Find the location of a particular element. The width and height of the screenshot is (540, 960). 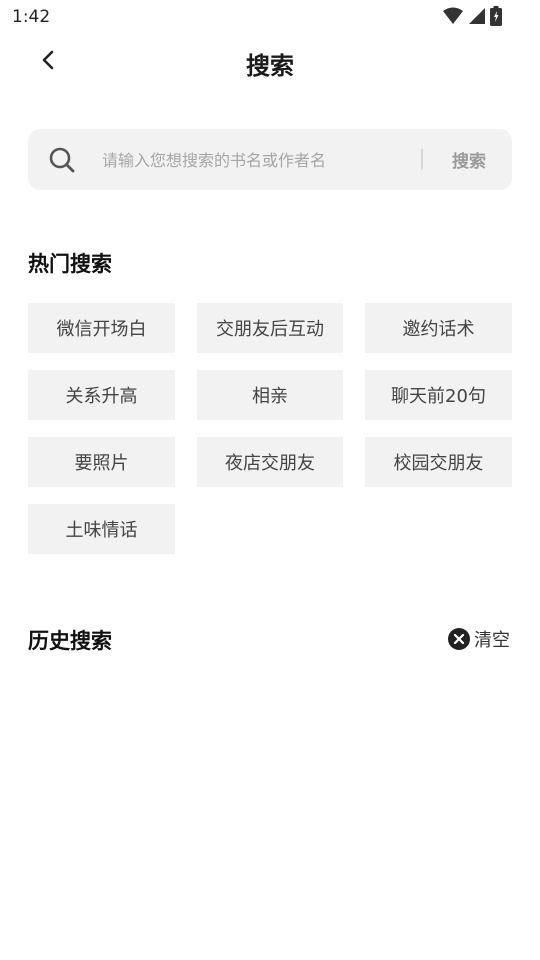

search-button: 搜索 is located at coordinates (469, 160).